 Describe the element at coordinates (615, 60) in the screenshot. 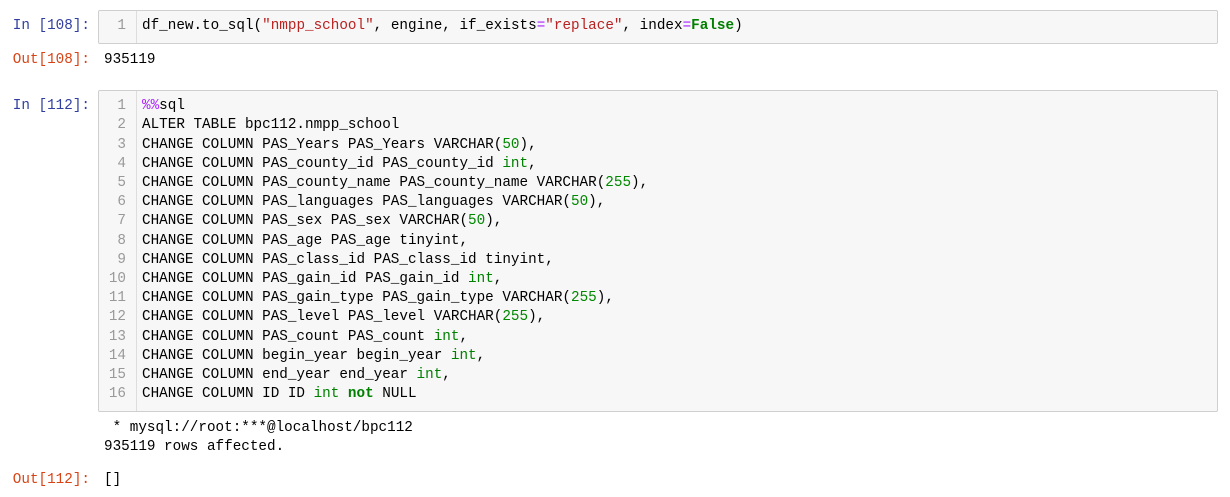

I see `execute-result: Out[108]: 935119` at that location.